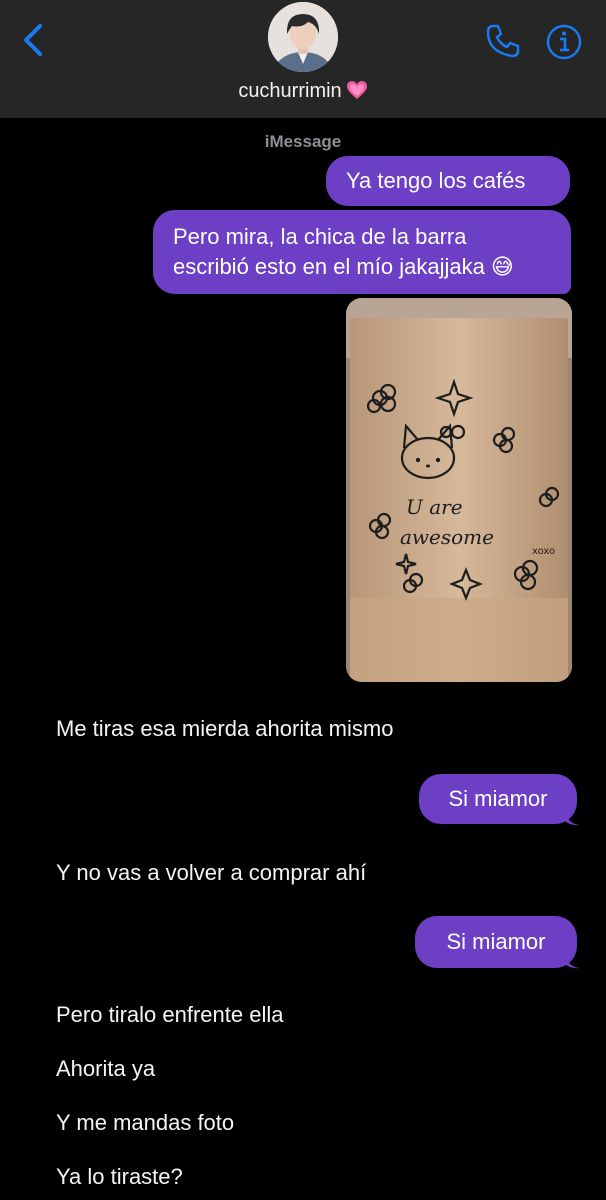  What do you see at coordinates (543, 551) in the screenshot?
I see `cup-text: xoxo` at bounding box center [543, 551].